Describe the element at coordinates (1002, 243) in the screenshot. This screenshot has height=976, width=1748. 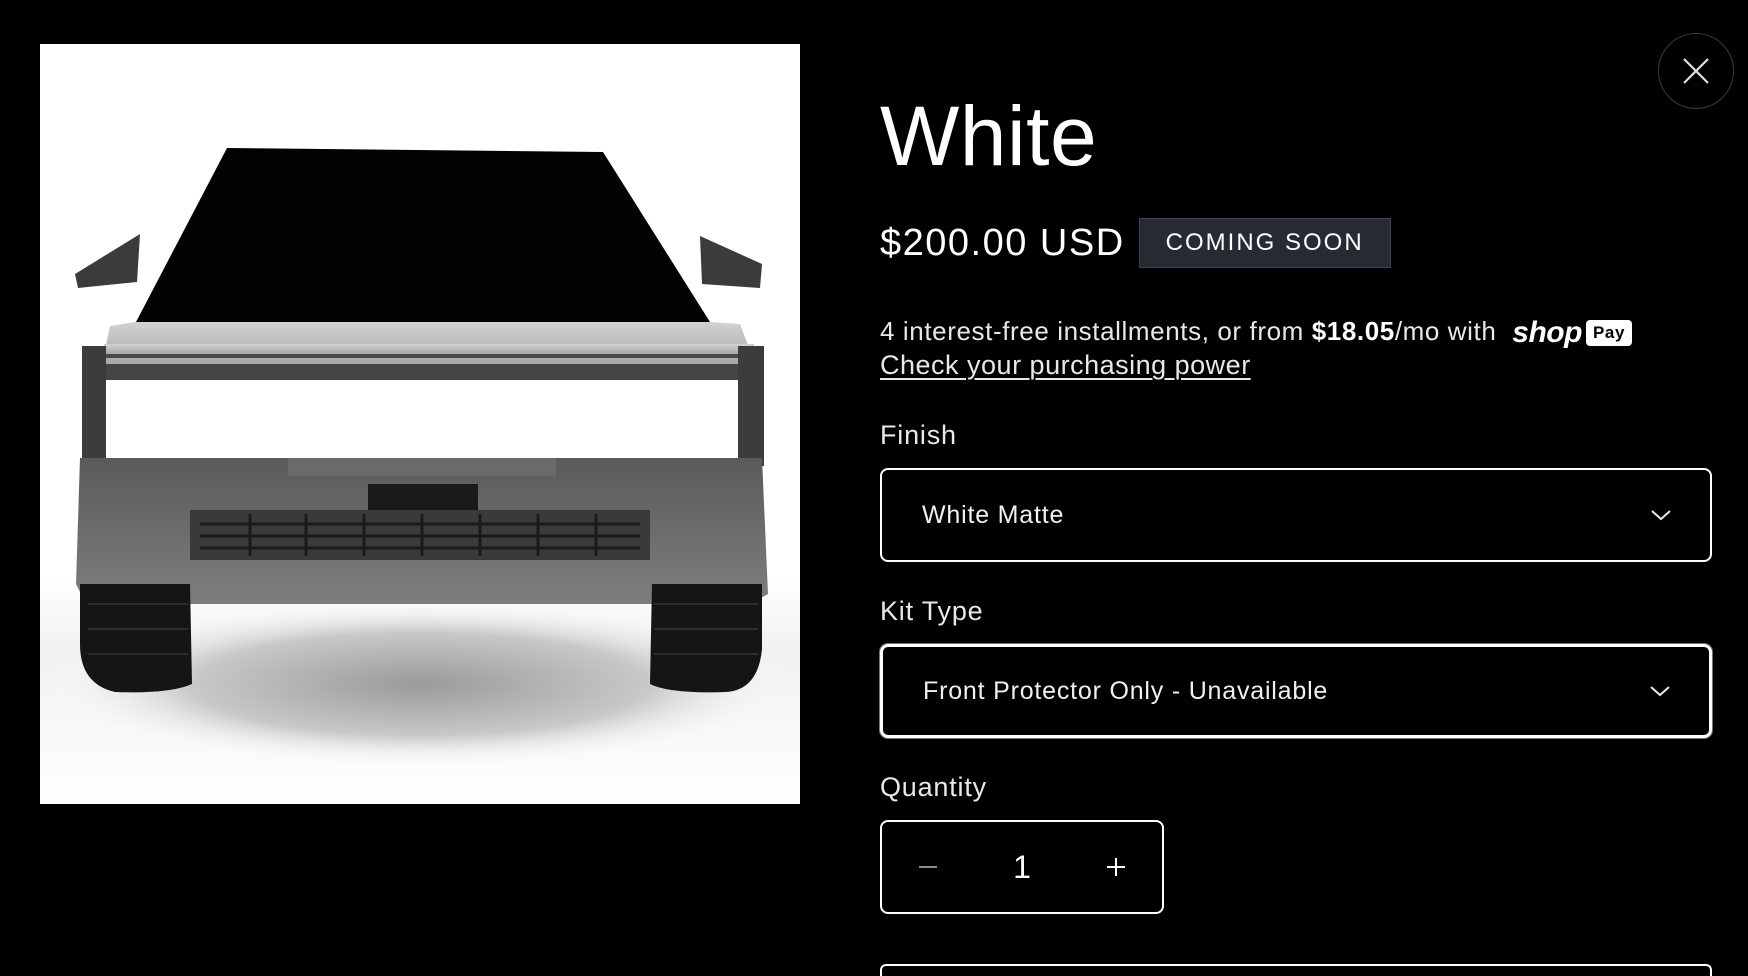
I see `product-price: $200.00 USD` at that location.